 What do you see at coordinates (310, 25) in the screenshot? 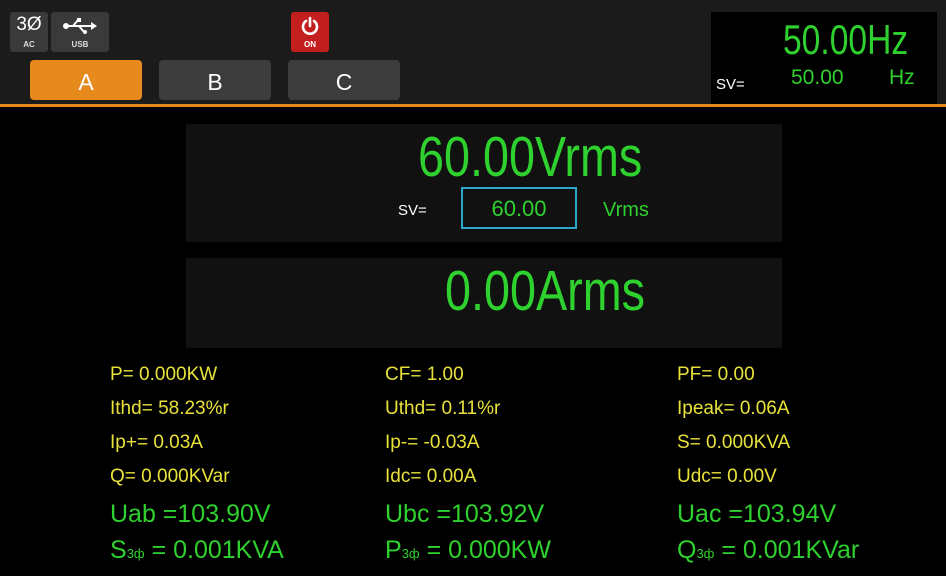
I see `power-icon` at bounding box center [310, 25].